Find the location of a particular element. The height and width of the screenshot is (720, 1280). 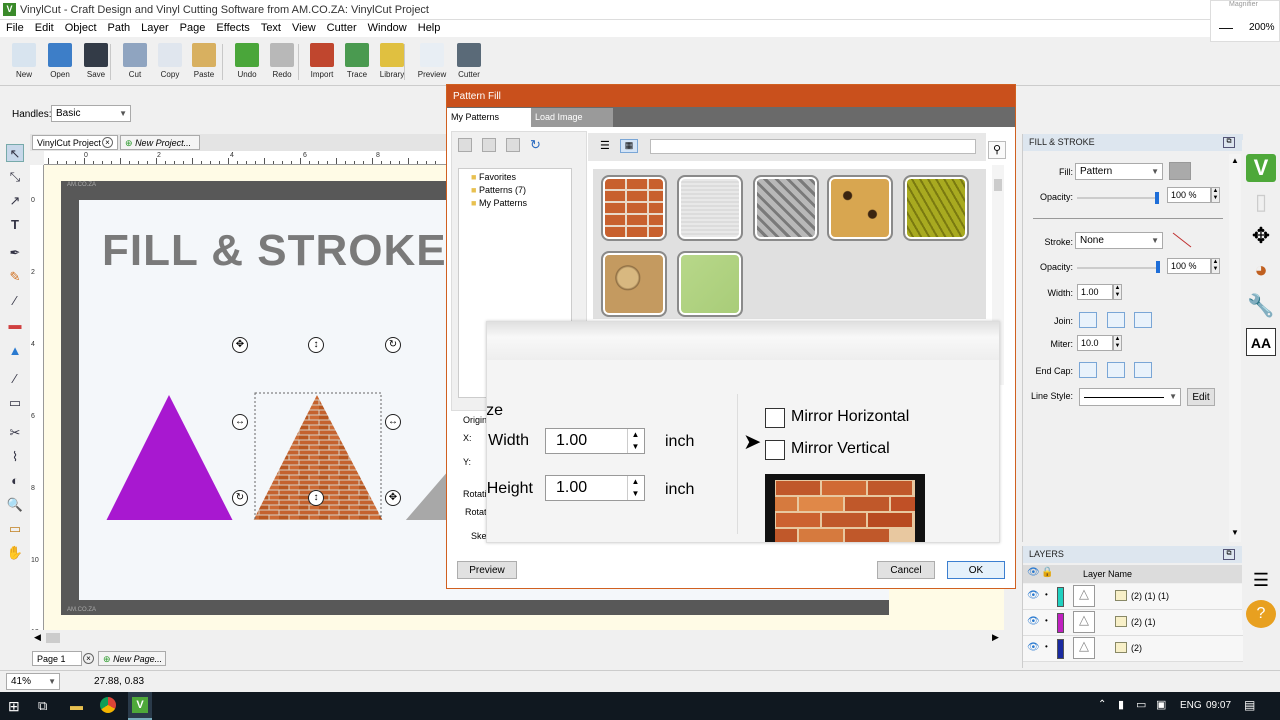

palette-icon: ◕ is located at coordinates (1261, 270).